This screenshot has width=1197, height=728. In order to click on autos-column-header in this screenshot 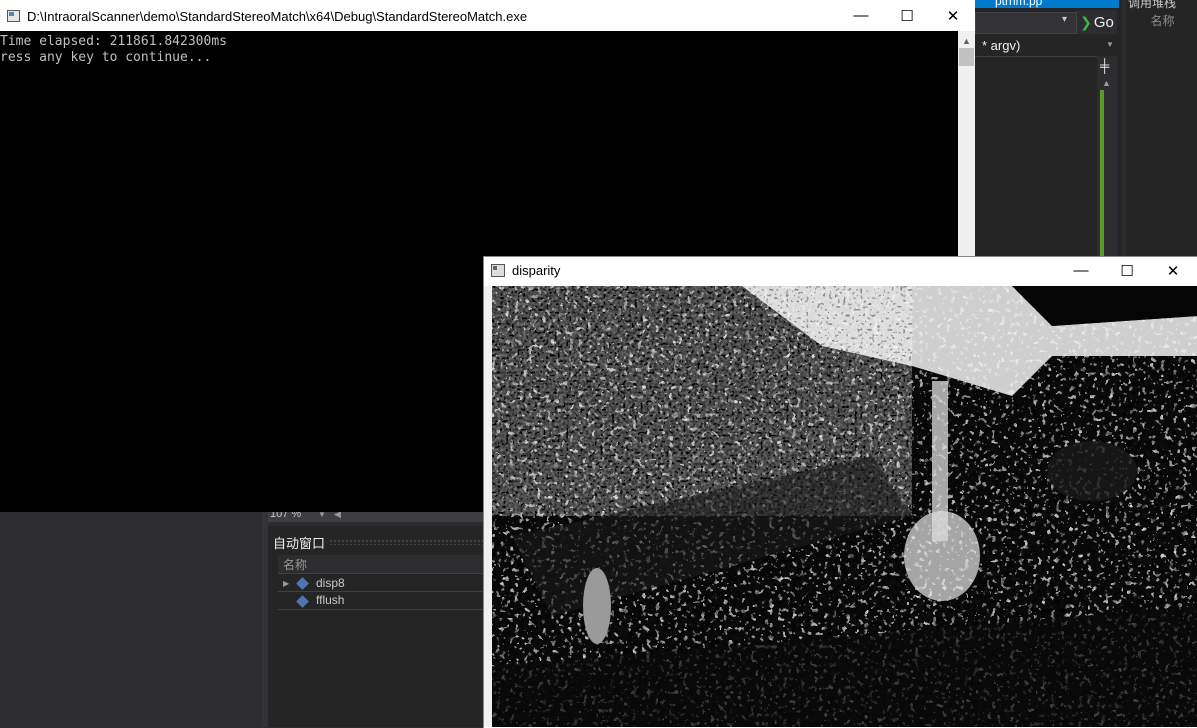, I will do `click(380, 564)`.